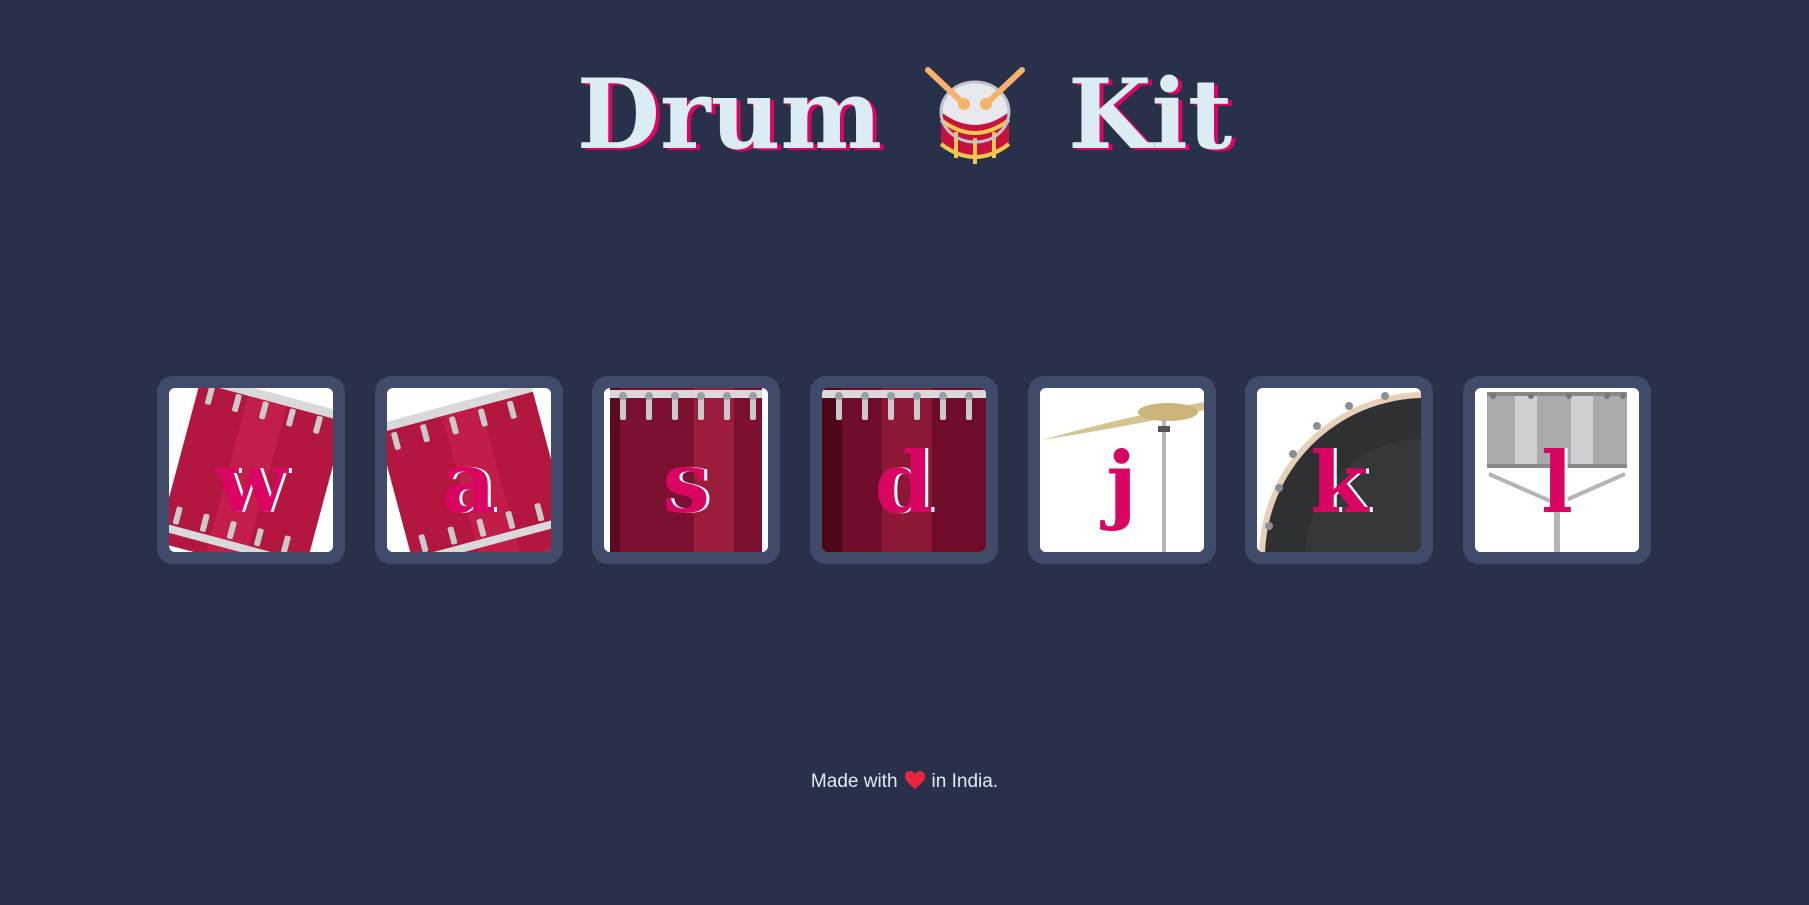 The height and width of the screenshot is (905, 1809). I want to click on drum-key-label: k, so click(1339, 482).